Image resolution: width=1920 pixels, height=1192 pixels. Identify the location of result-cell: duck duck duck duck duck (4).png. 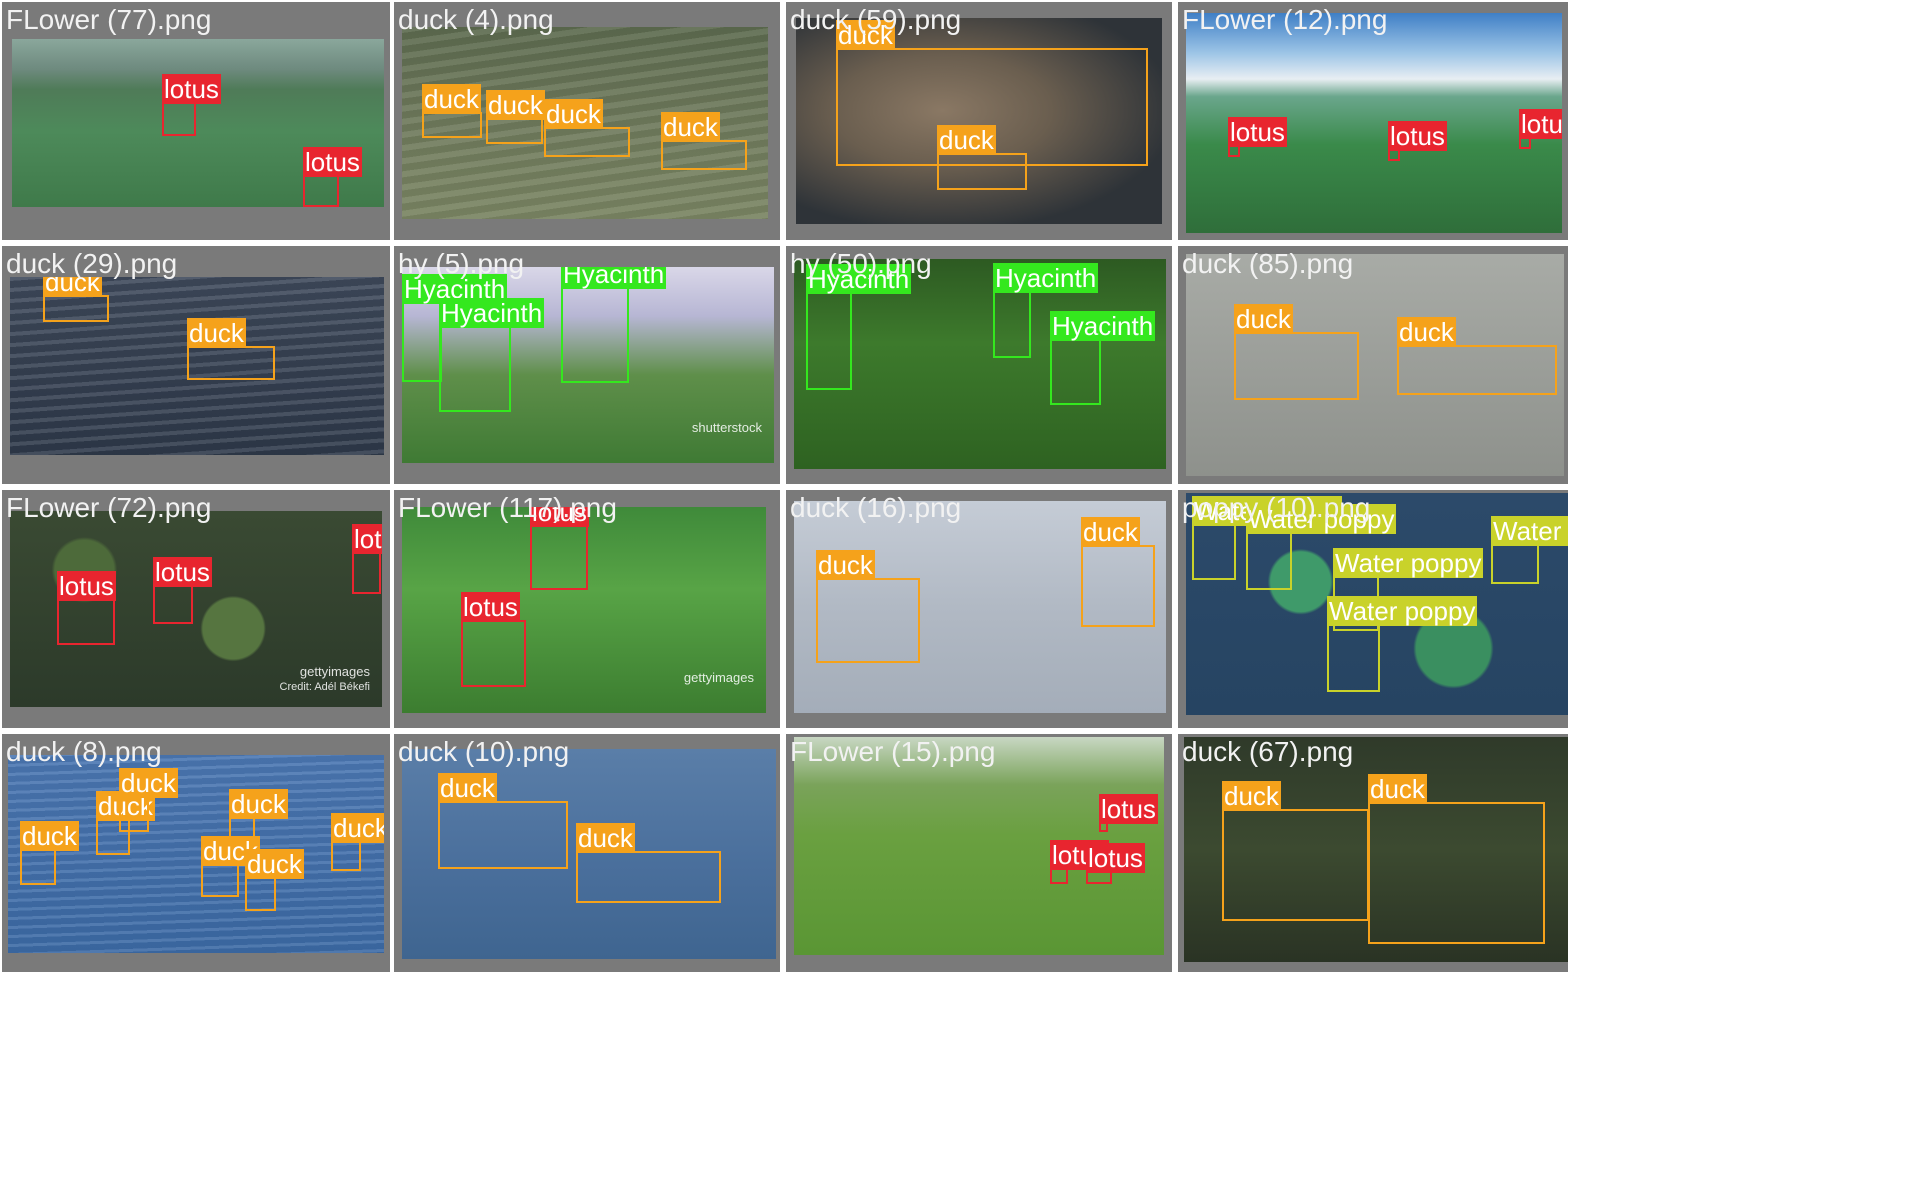
(587, 121).